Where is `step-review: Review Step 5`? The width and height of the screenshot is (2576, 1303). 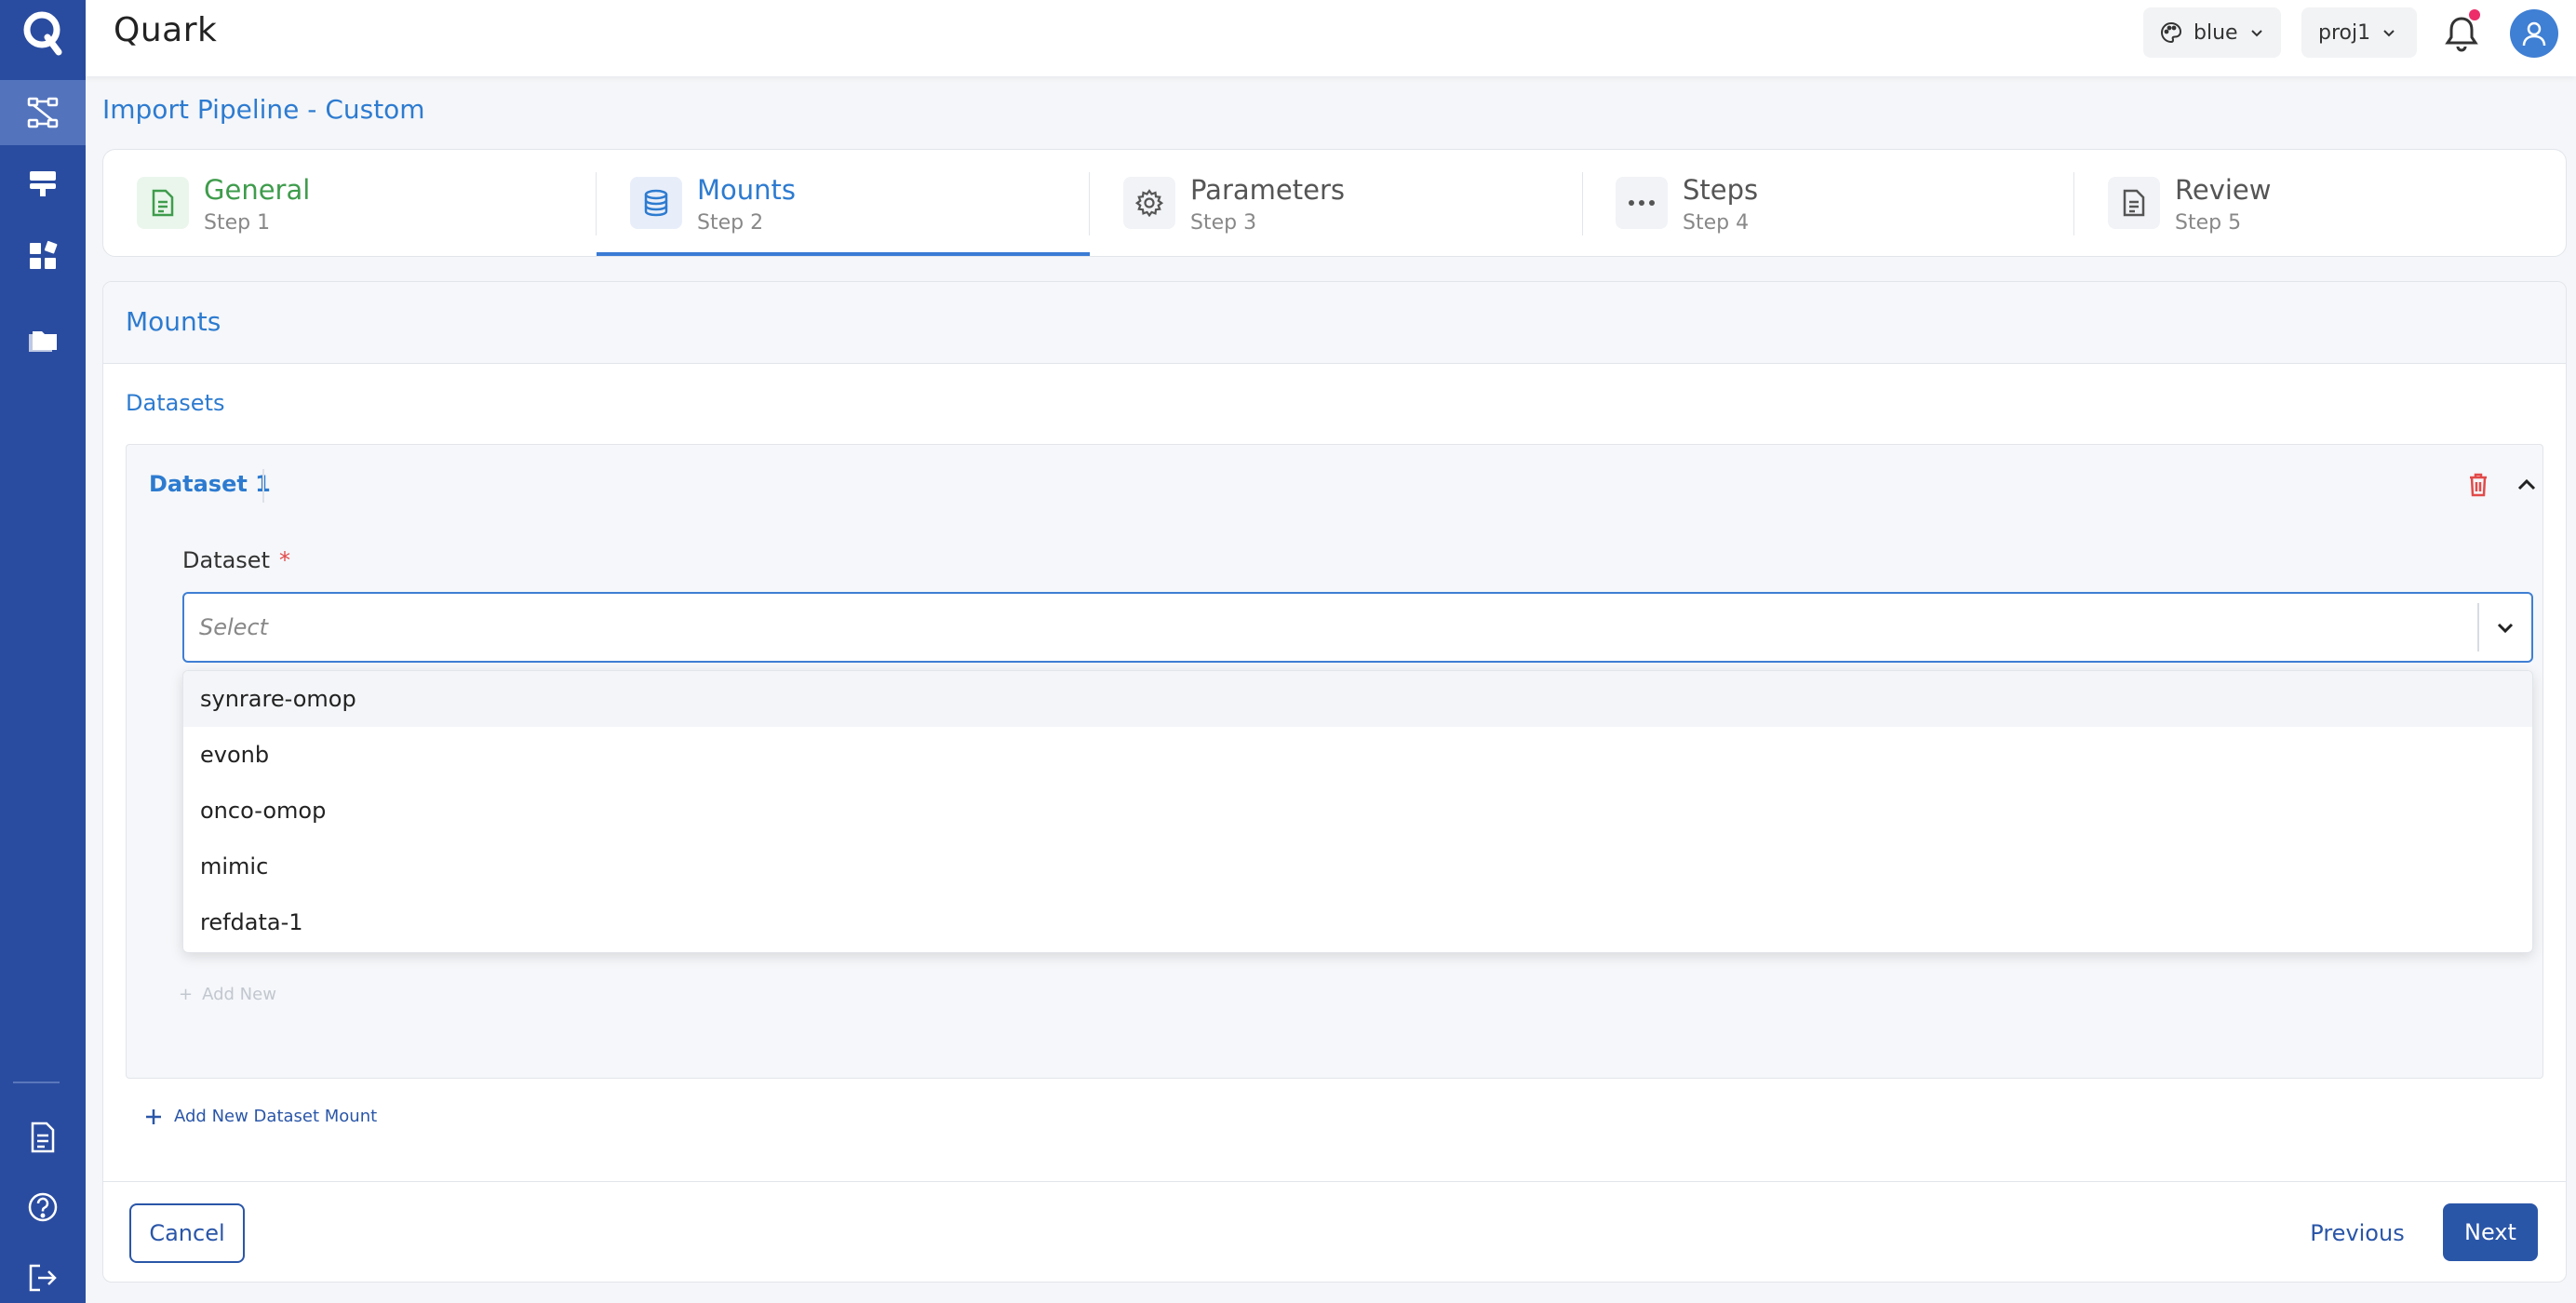
step-review: Review Step 5 is located at coordinates (2320, 203).